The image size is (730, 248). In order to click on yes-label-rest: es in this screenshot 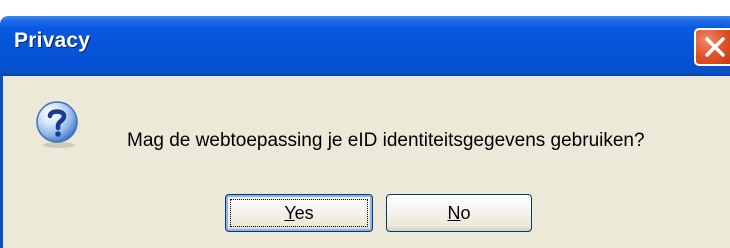, I will do `click(304, 213)`.